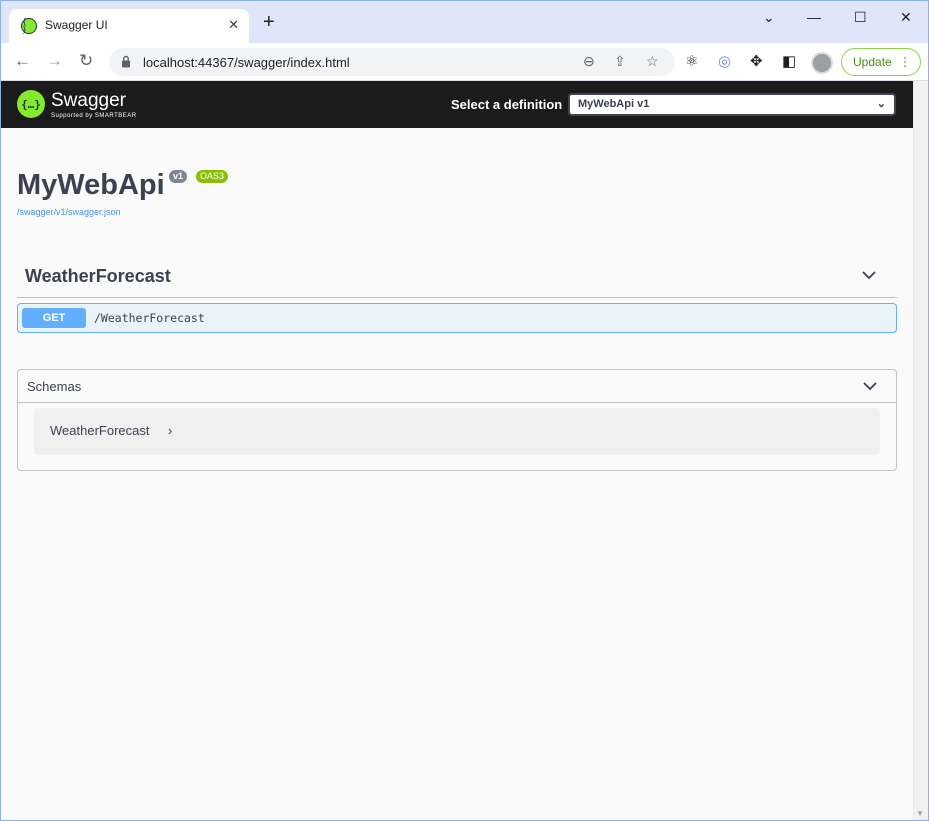 This screenshot has height=821, width=929. I want to click on version-badge: v1, so click(178, 176).